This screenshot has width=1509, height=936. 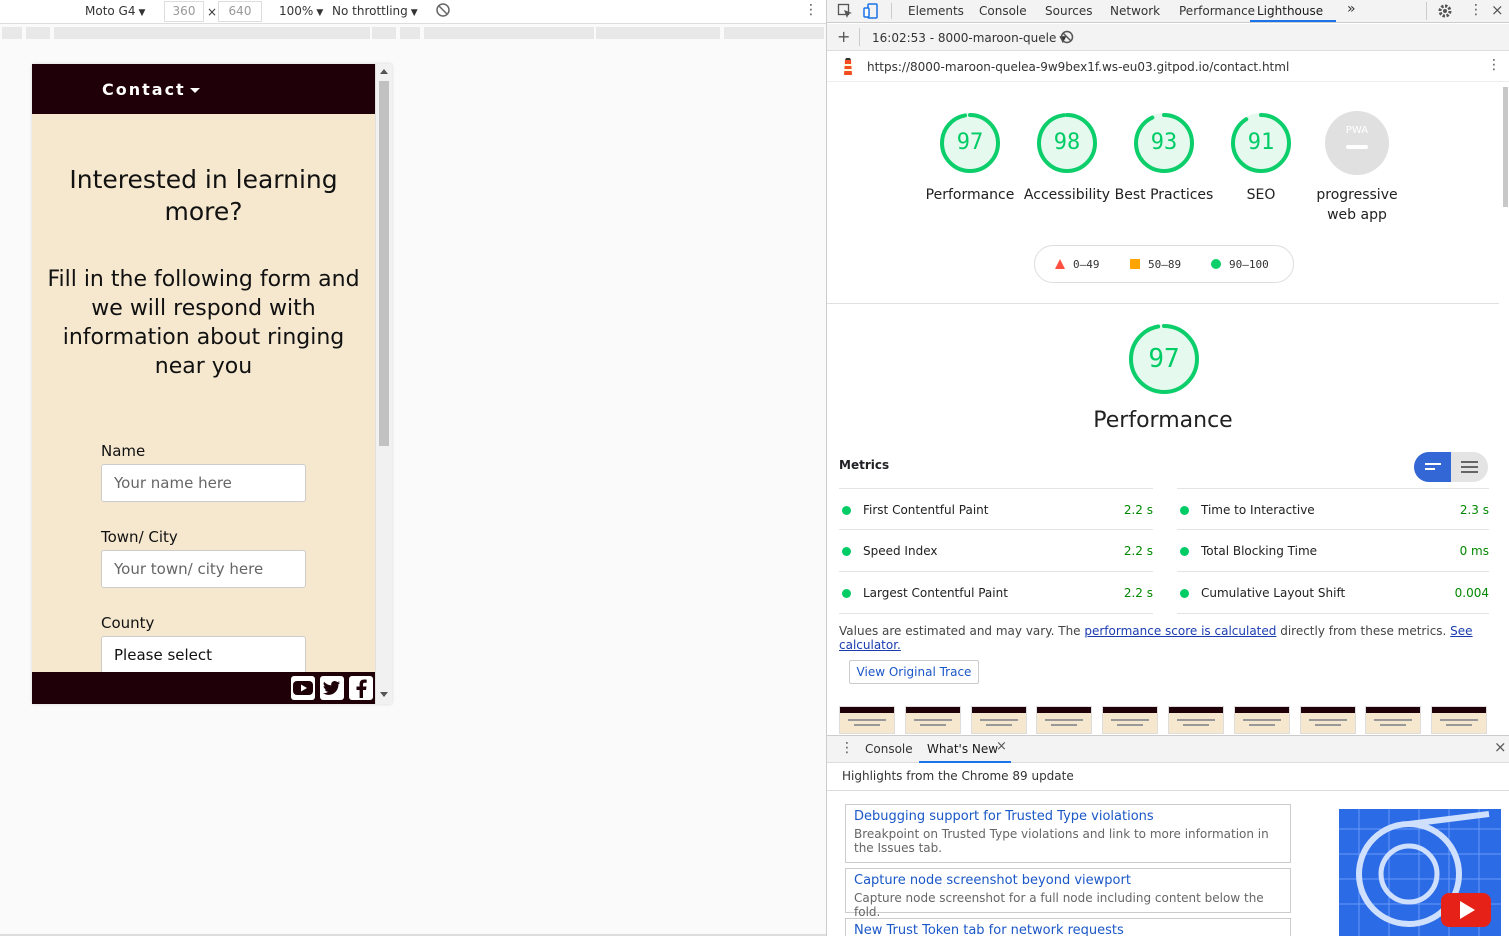 What do you see at coordinates (370, 11) in the screenshot?
I see `throttling-value: No throttling` at bounding box center [370, 11].